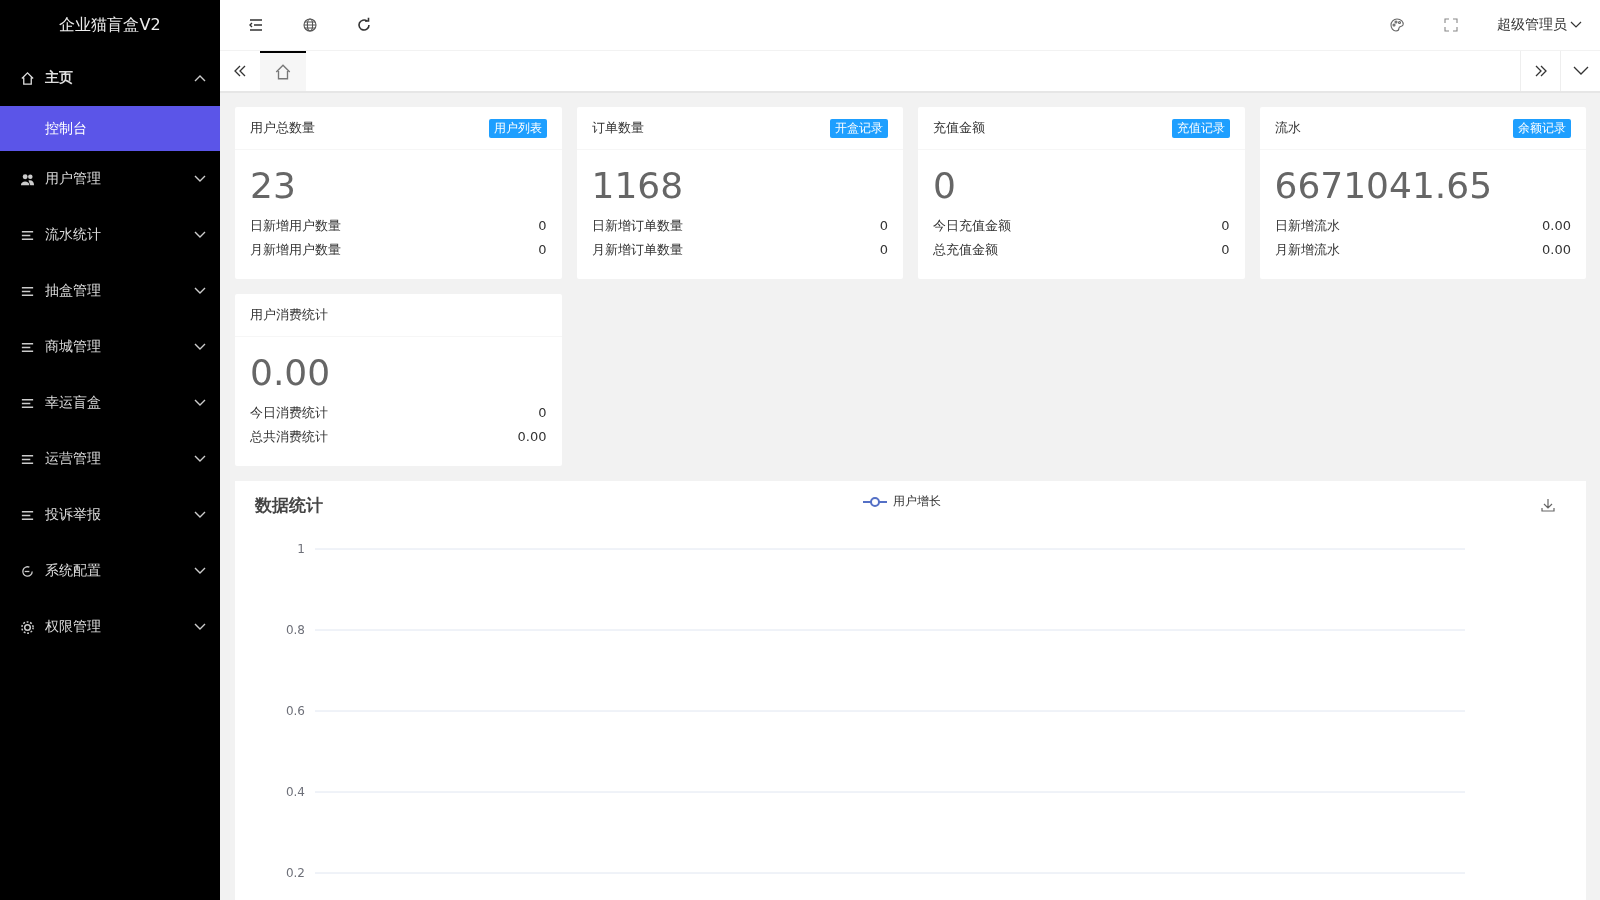 The width and height of the screenshot is (1600, 900). Describe the element at coordinates (1384, 186) in the screenshot. I see `stat-value: 6671041.65` at that location.